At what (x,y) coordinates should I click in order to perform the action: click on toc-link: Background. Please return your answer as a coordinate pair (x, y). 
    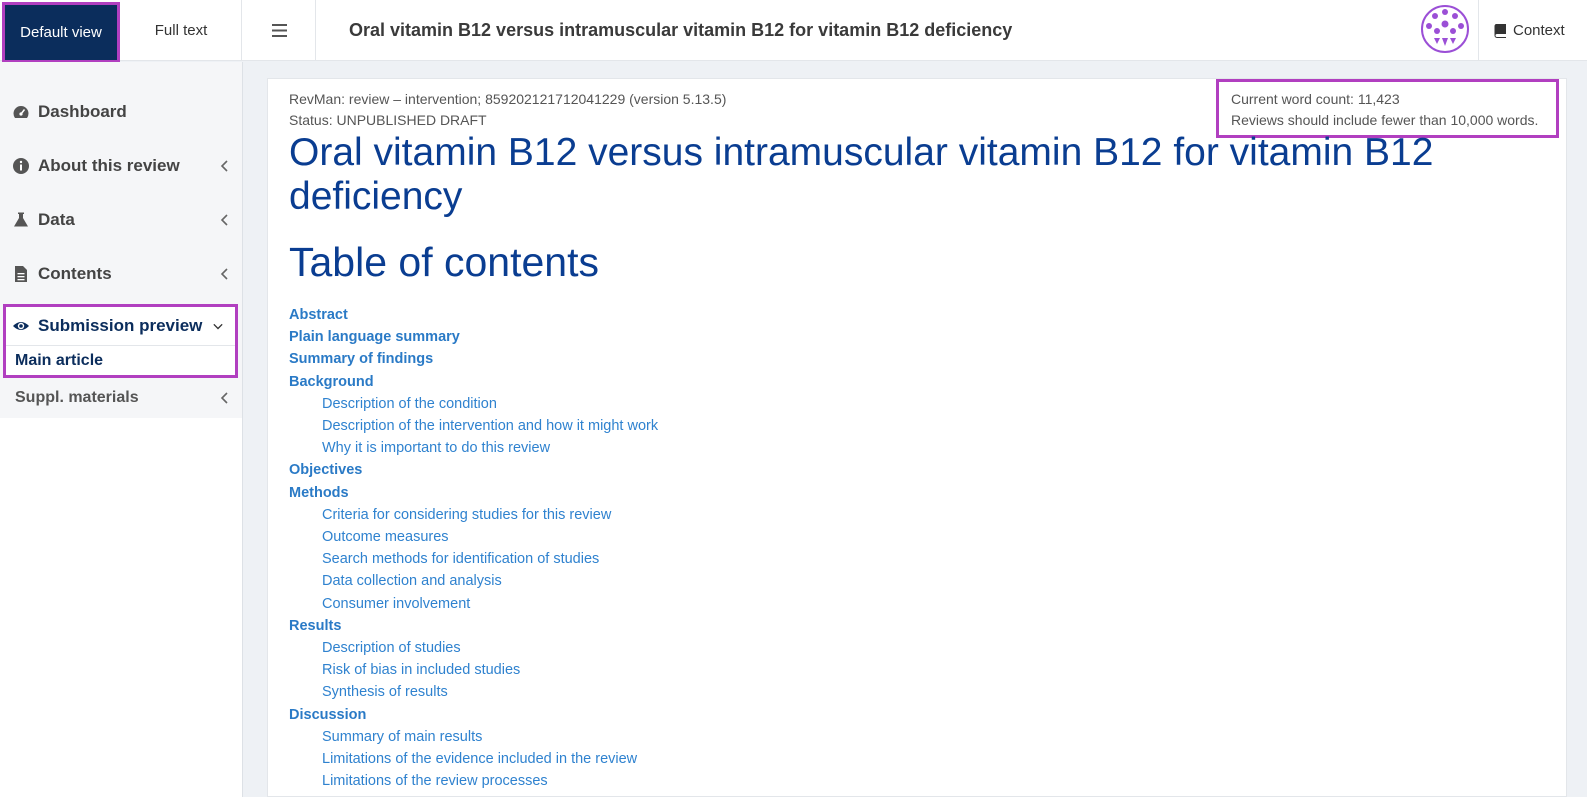
    Looking at the image, I should click on (473, 382).